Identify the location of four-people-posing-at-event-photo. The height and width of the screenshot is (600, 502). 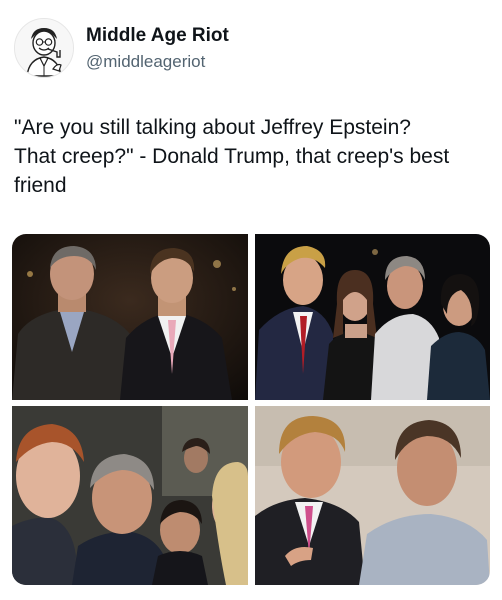
(372, 317).